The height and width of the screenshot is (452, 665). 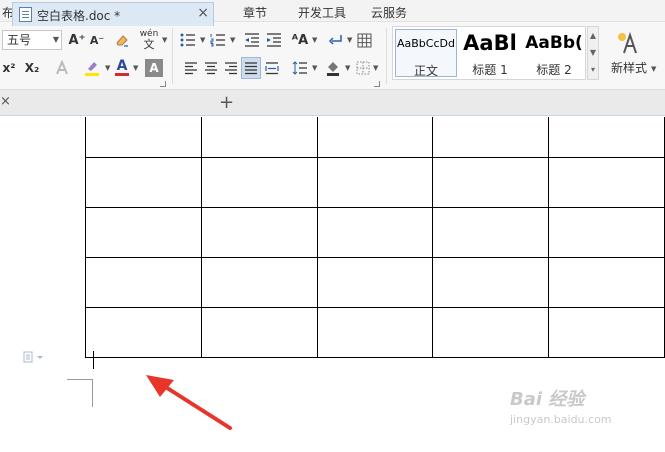 I want to click on bulleted-list-icon, so click(x=187, y=40).